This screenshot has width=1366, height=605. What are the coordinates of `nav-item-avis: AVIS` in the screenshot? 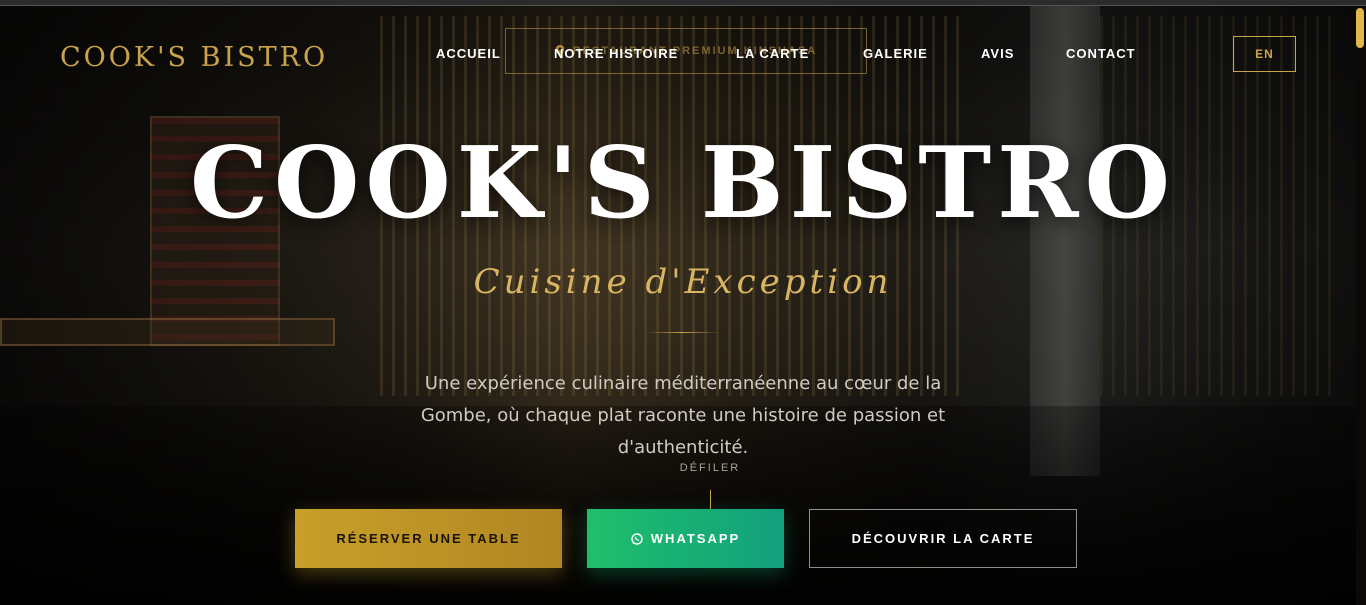 It's located at (997, 53).